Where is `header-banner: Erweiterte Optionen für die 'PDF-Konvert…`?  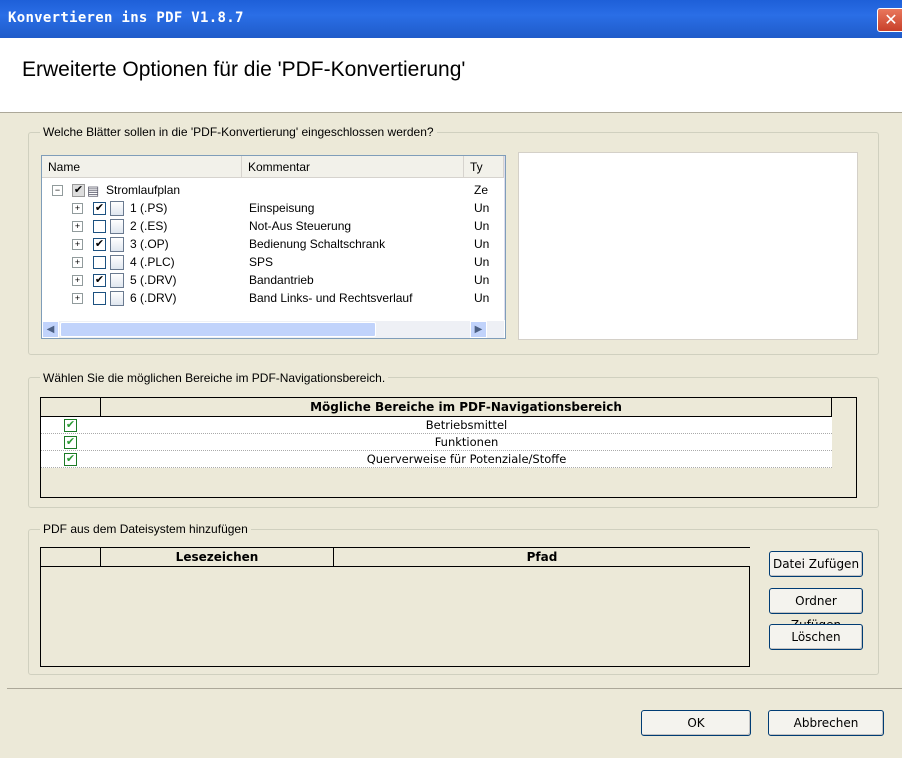 header-banner: Erweiterte Optionen für die 'PDF-Konvert… is located at coordinates (451, 75).